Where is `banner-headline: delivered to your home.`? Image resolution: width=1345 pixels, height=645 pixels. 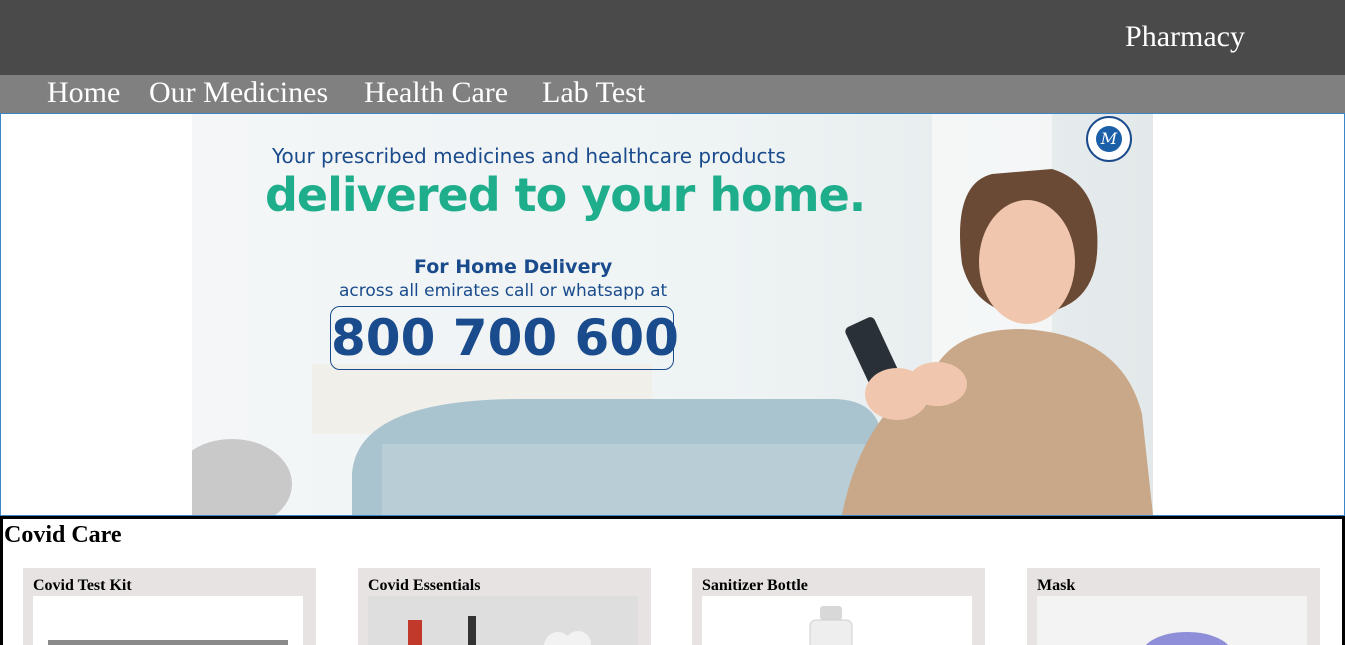 banner-headline: delivered to your home. is located at coordinates (565, 195).